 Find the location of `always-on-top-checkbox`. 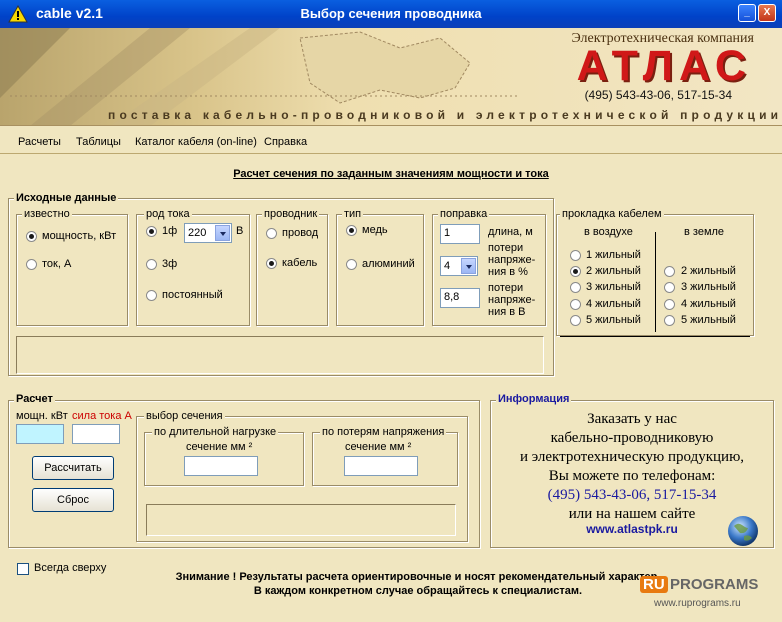

always-on-top-checkbox is located at coordinates (23, 569).